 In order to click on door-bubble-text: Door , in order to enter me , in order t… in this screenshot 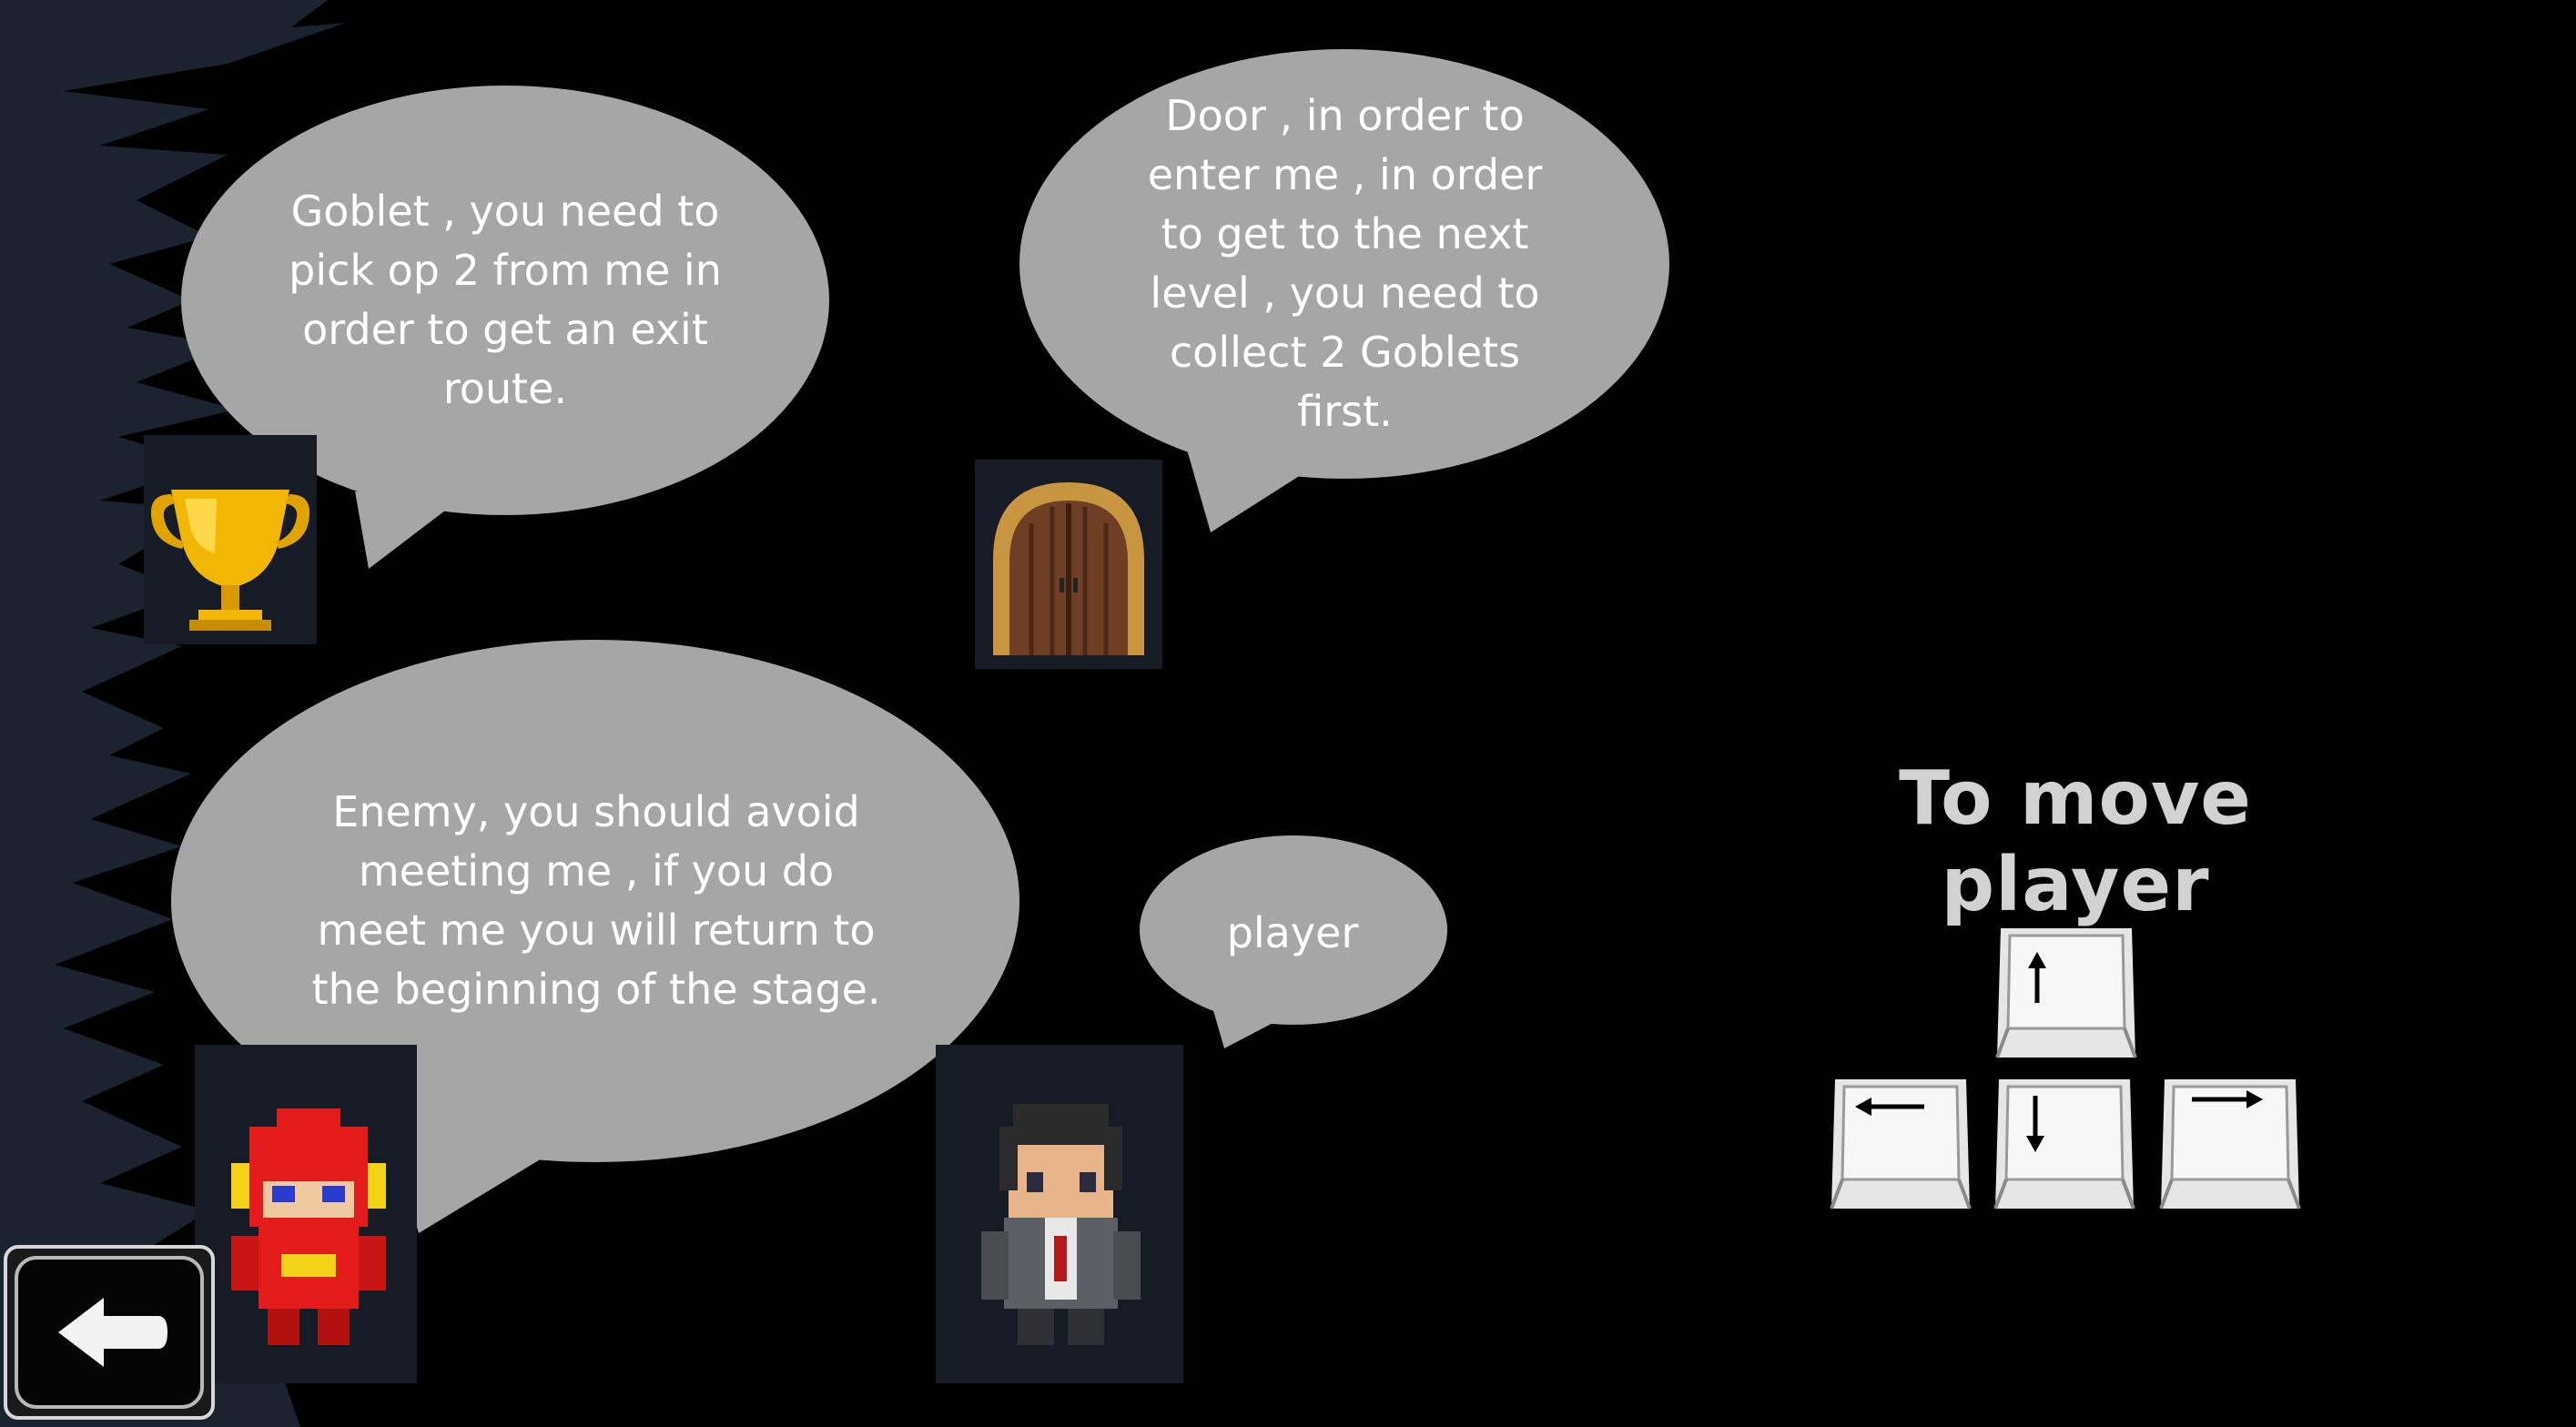, I will do `click(1345, 263)`.